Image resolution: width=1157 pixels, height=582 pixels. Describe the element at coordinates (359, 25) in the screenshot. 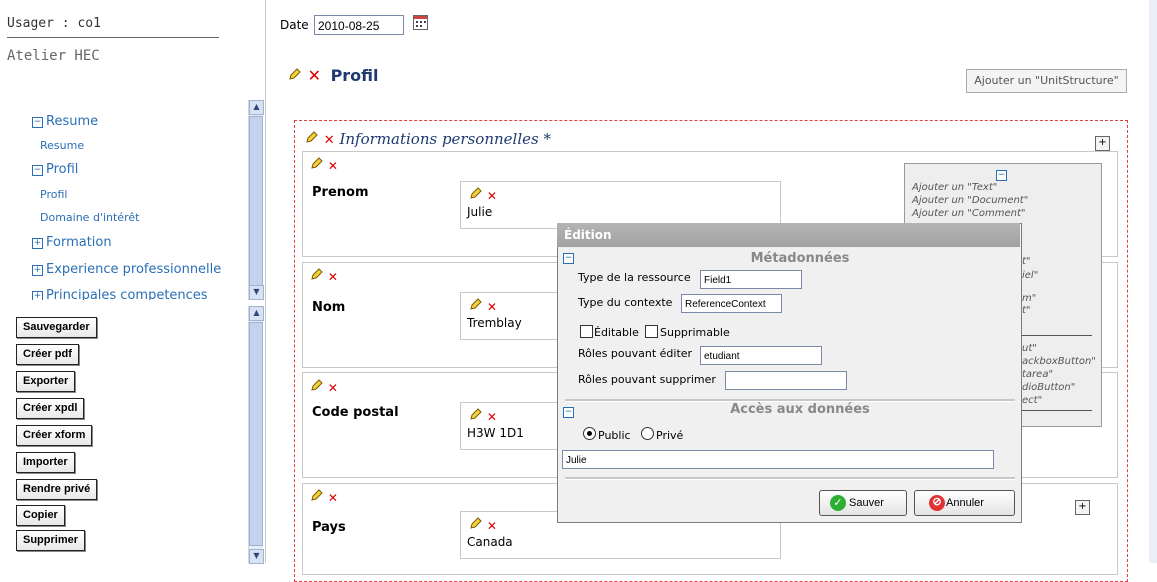

I see `date-input: 2010-08-25` at that location.